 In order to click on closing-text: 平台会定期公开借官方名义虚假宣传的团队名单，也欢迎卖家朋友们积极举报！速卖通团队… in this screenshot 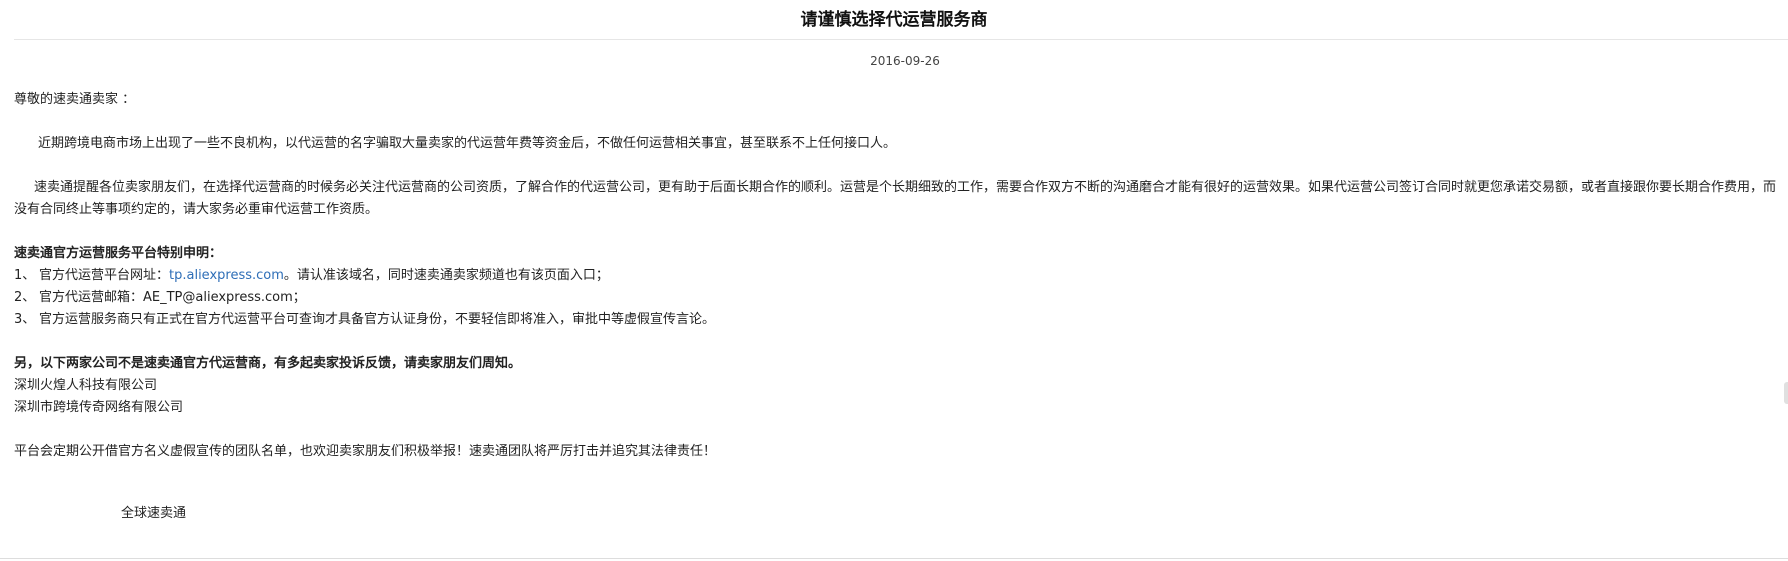, I will do `click(365, 451)`.